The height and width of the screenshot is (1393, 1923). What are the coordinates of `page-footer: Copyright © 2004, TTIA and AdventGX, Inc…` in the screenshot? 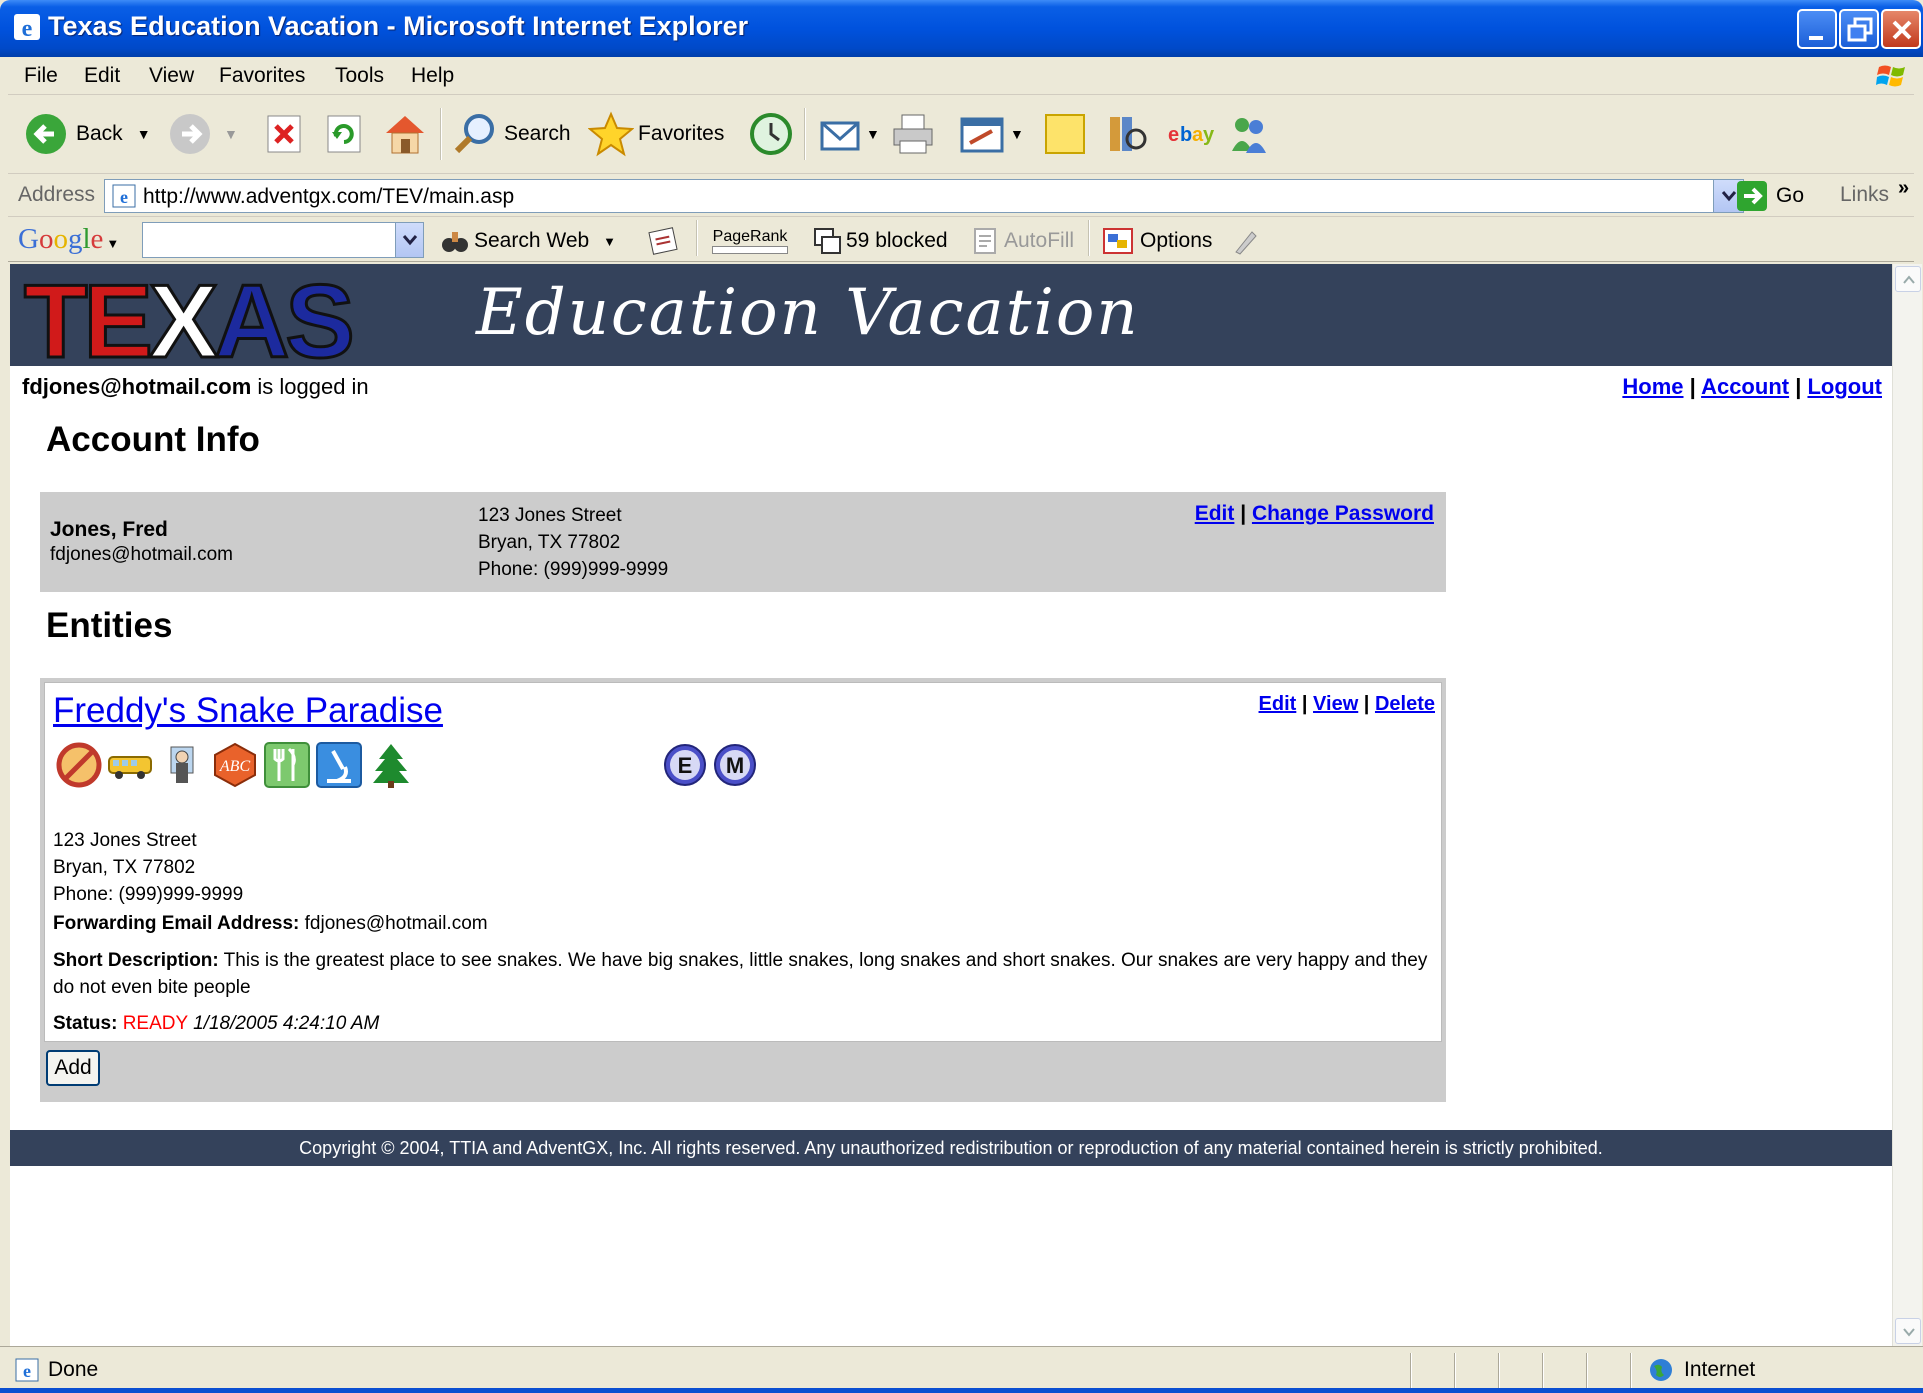 It's located at (951, 1148).